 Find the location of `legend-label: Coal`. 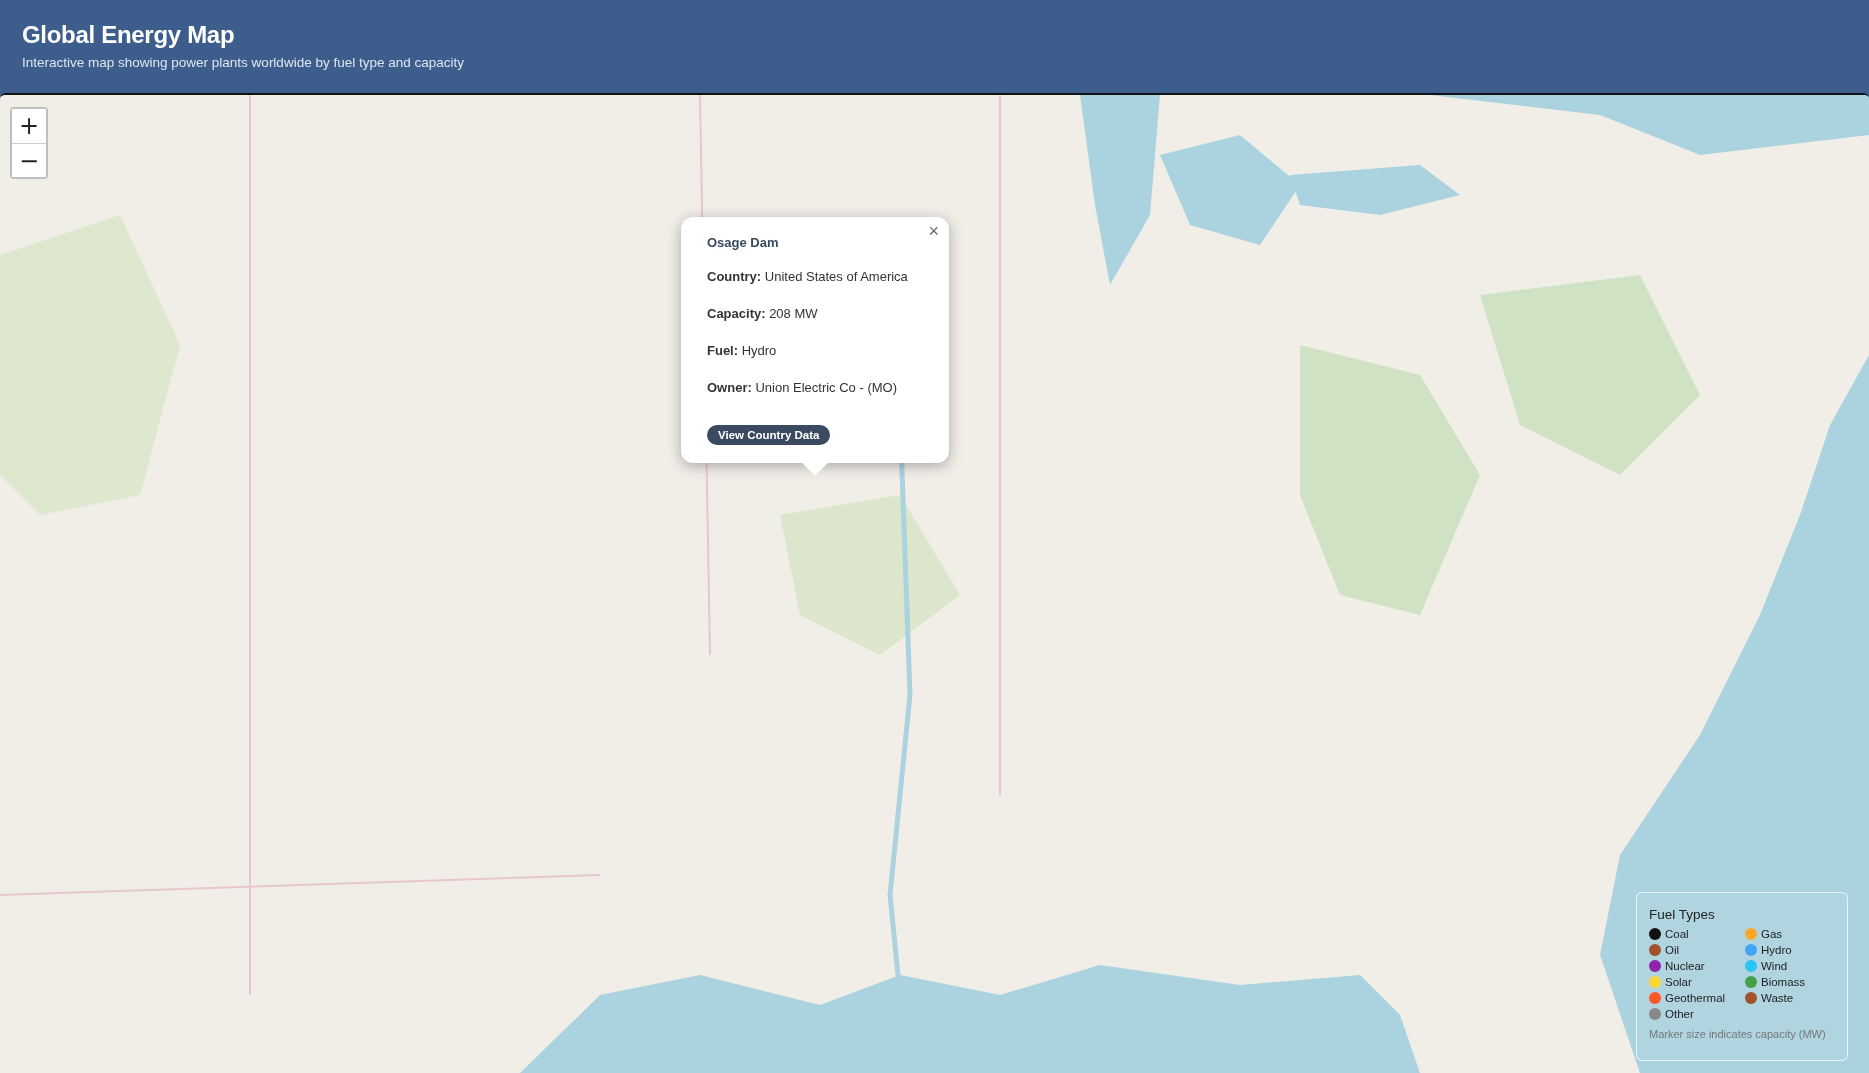

legend-label: Coal is located at coordinates (1677, 934).